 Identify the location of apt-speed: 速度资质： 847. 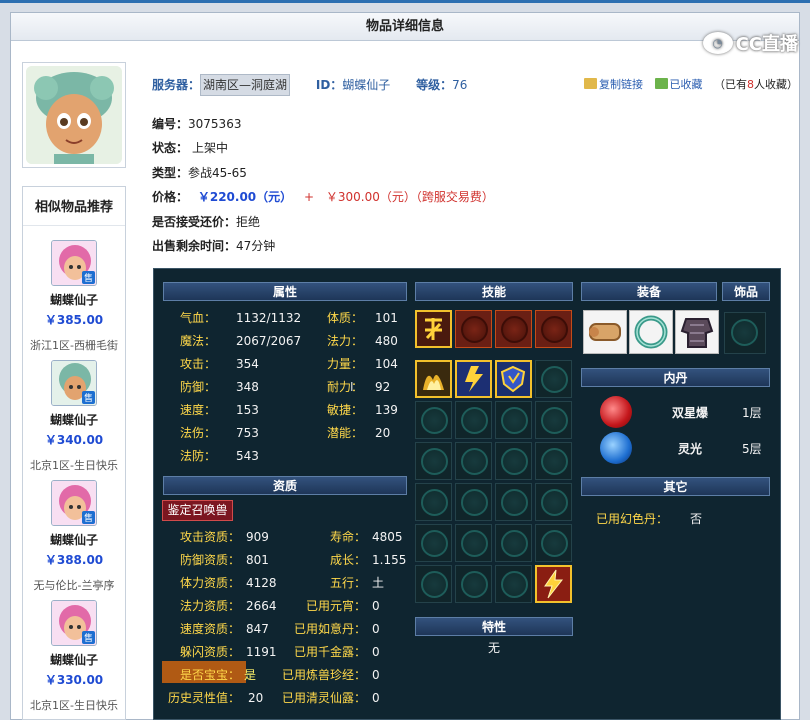
(224, 629).